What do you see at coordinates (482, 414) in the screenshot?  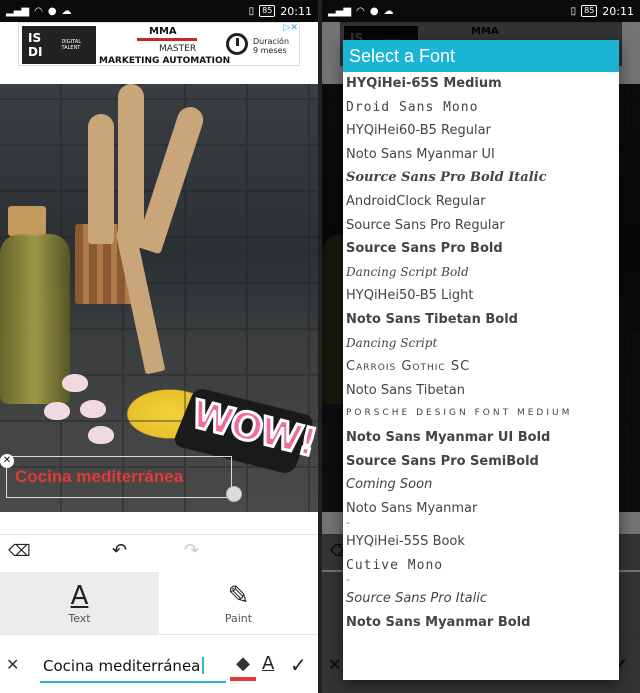 I see `font-option: Porsche Design Font Medium` at bounding box center [482, 414].